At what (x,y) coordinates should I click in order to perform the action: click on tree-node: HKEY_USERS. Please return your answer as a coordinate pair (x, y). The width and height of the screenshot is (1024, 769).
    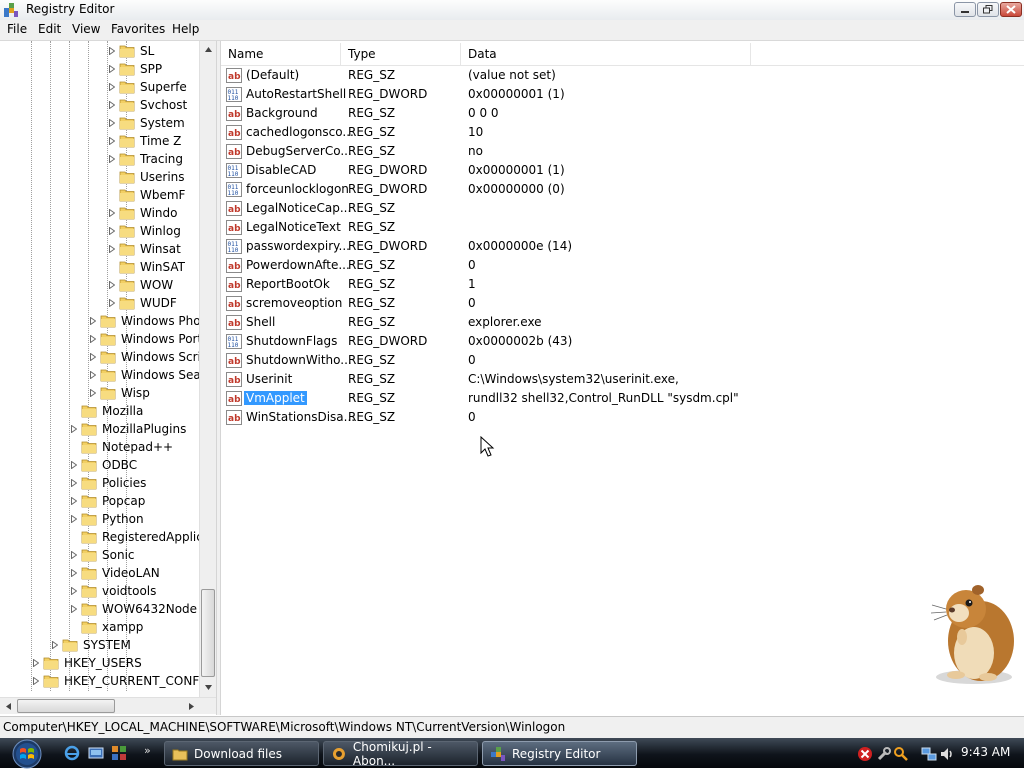
    Looking at the image, I should click on (86, 663).